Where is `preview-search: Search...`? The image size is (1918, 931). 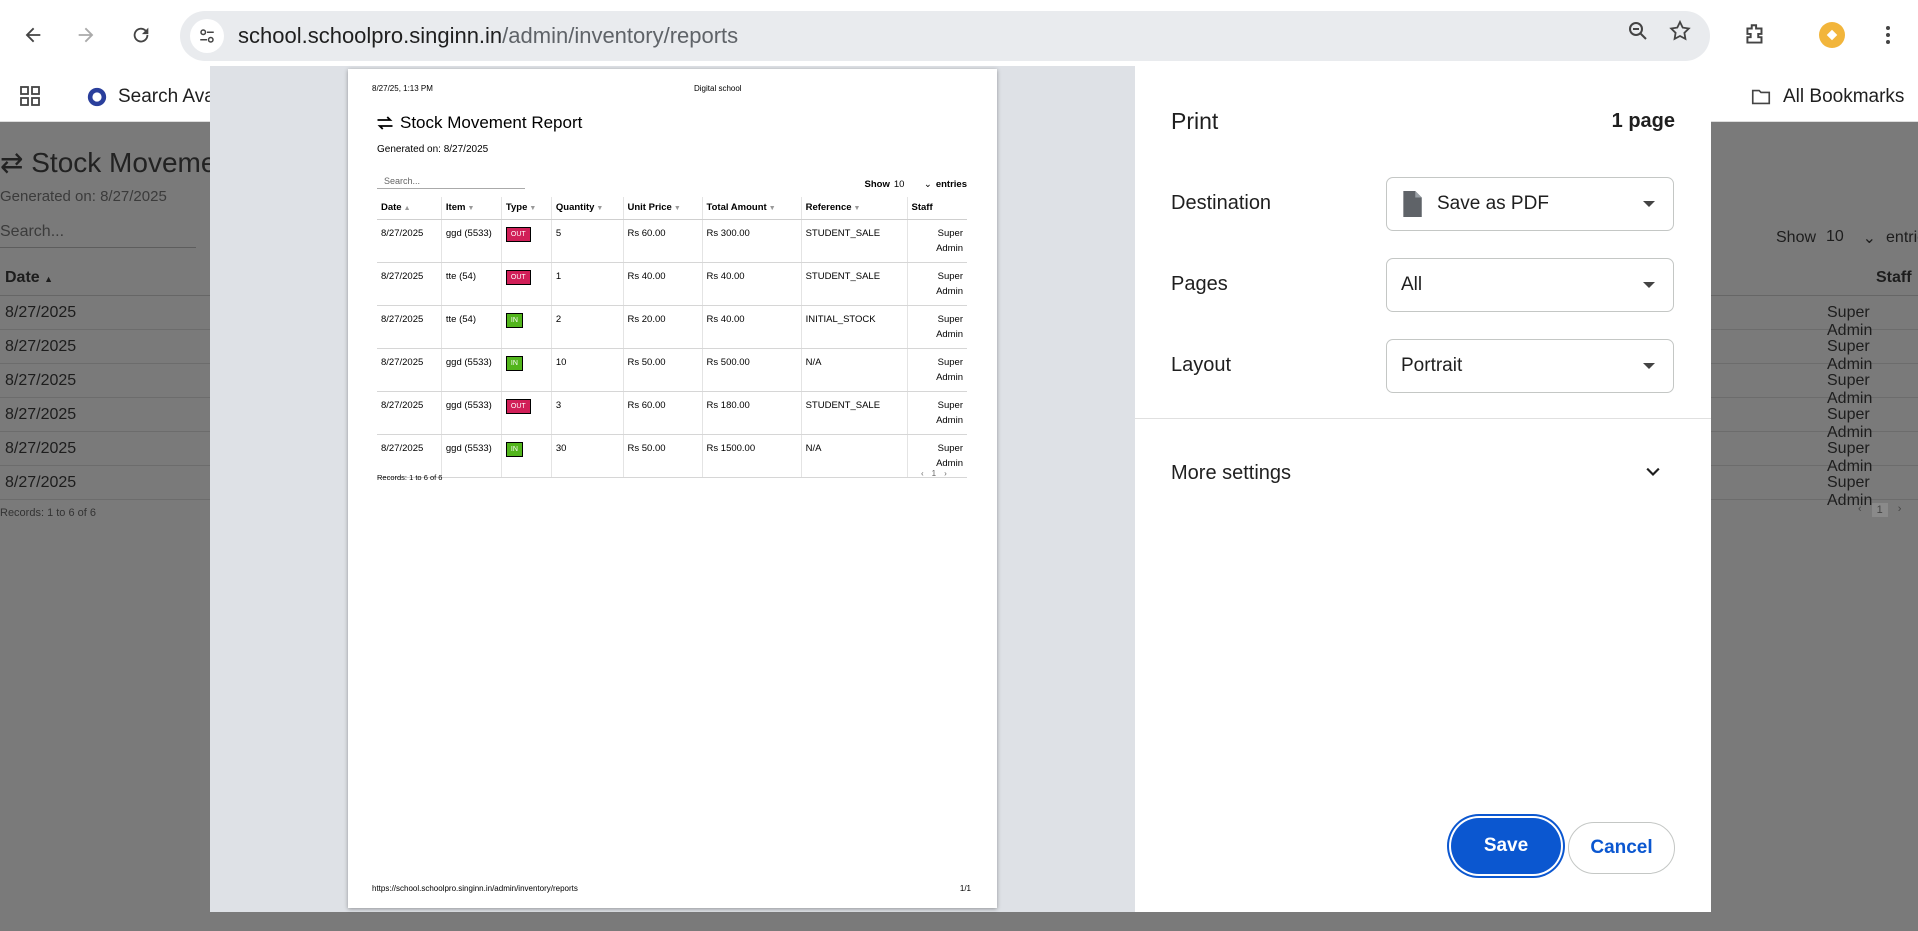 preview-search: Search... is located at coordinates (451, 182).